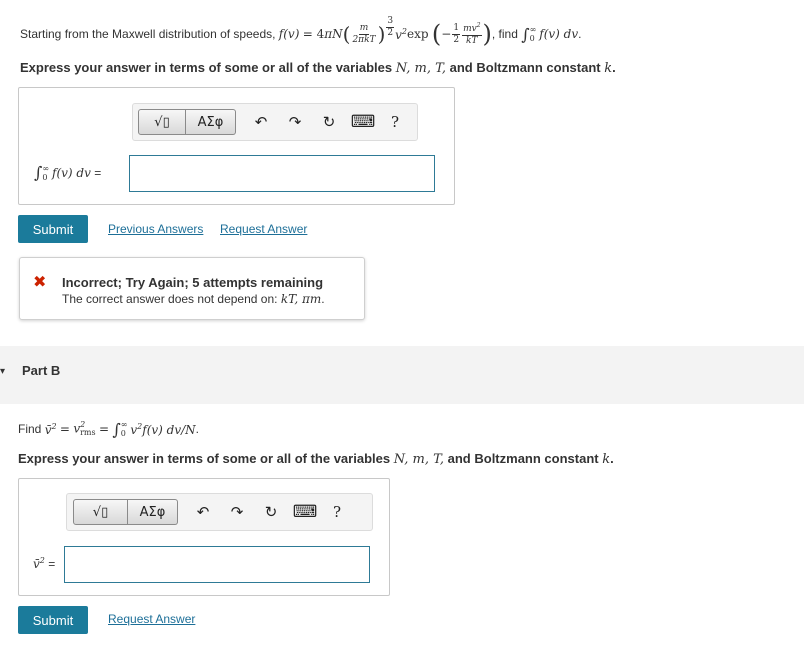 This screenshot has height=660, width=804. What do you see at coordinates (329, 122) in the screenshot?
I see `reset-icon: ↻` at bounding box center [329, 122].